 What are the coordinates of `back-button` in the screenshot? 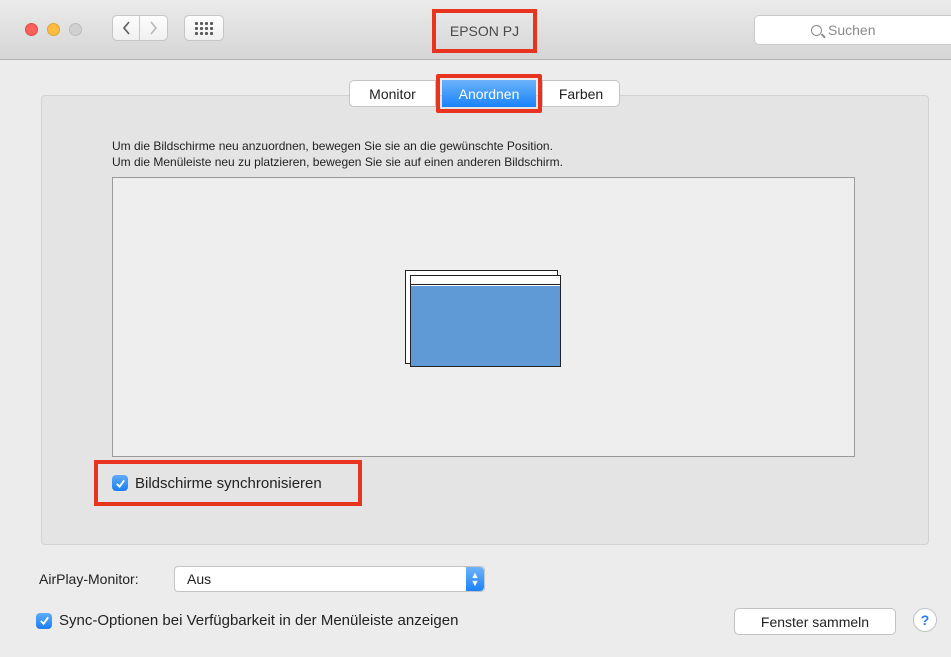 It's located at (126, 28).